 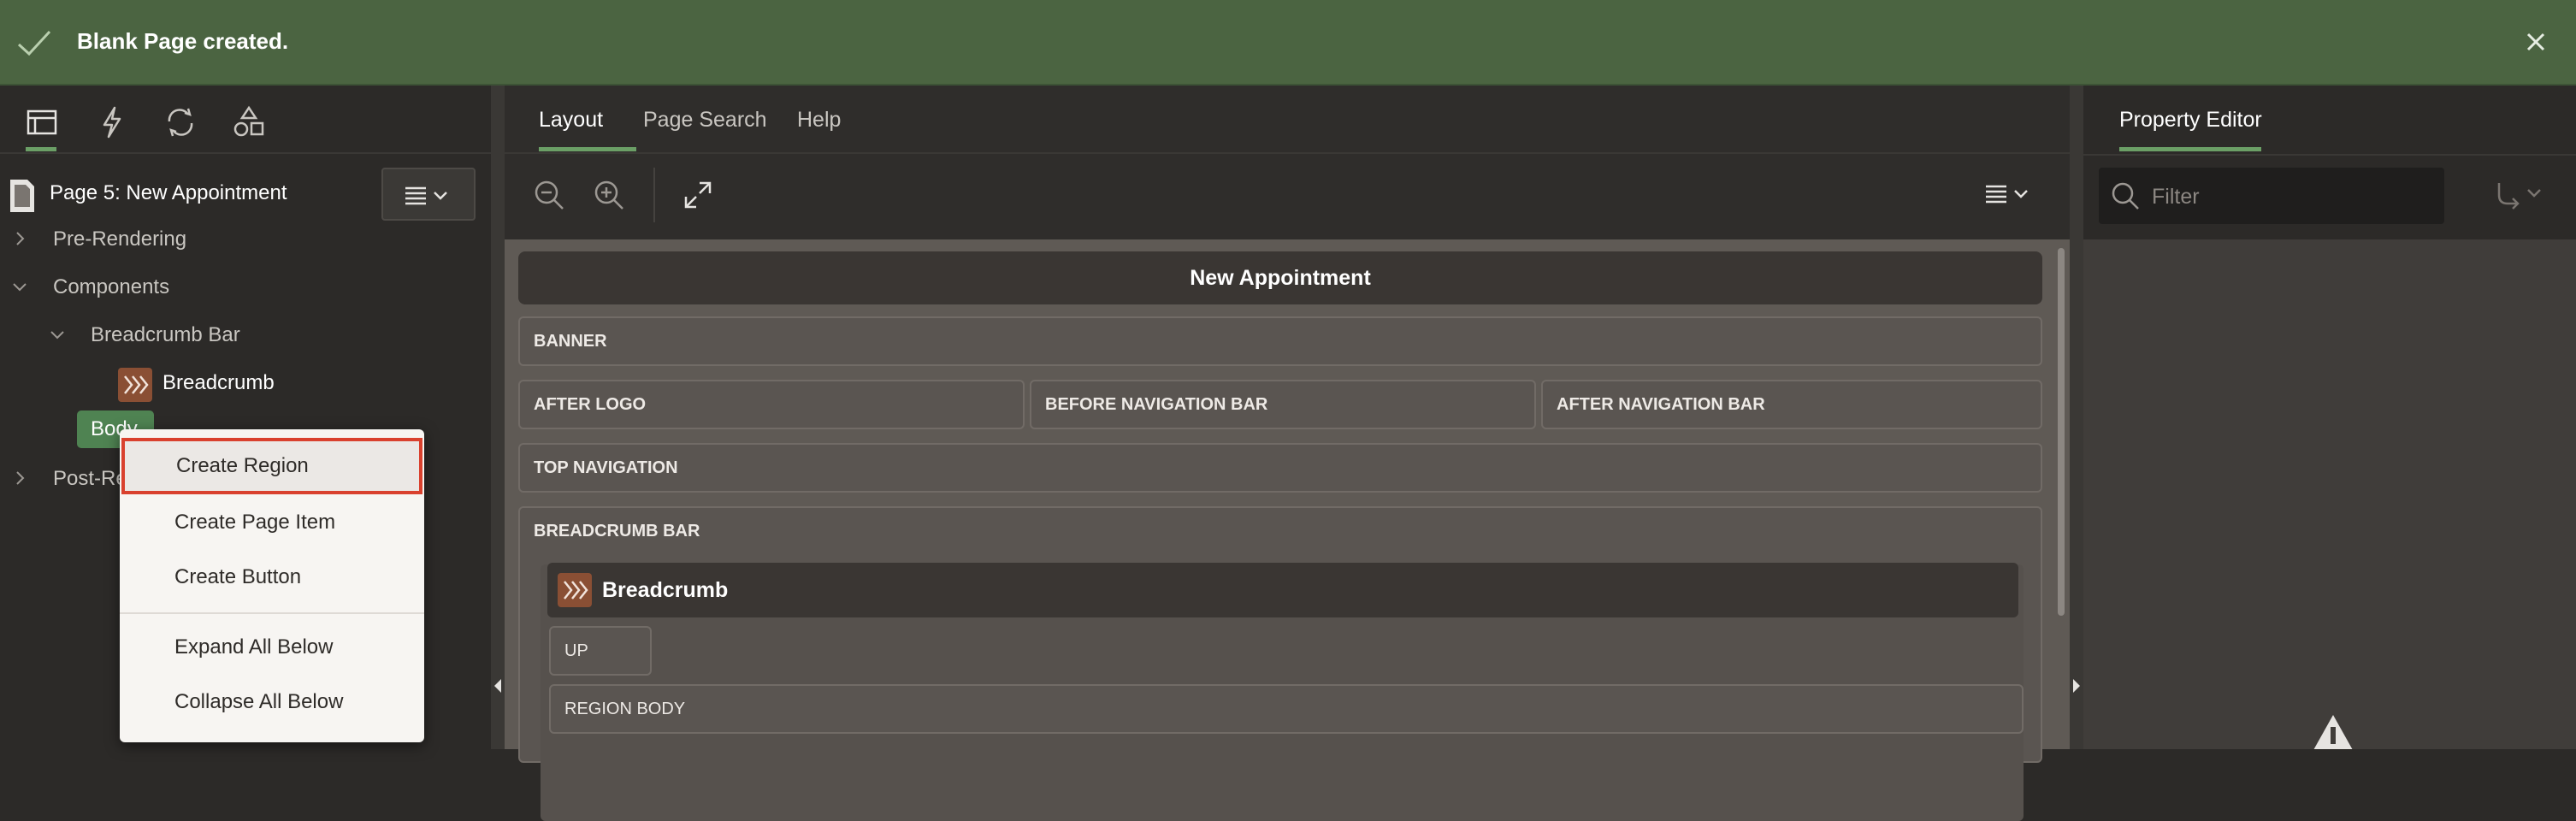 I want to click on canvas-scrollbar, so click(x=2061, y=432).